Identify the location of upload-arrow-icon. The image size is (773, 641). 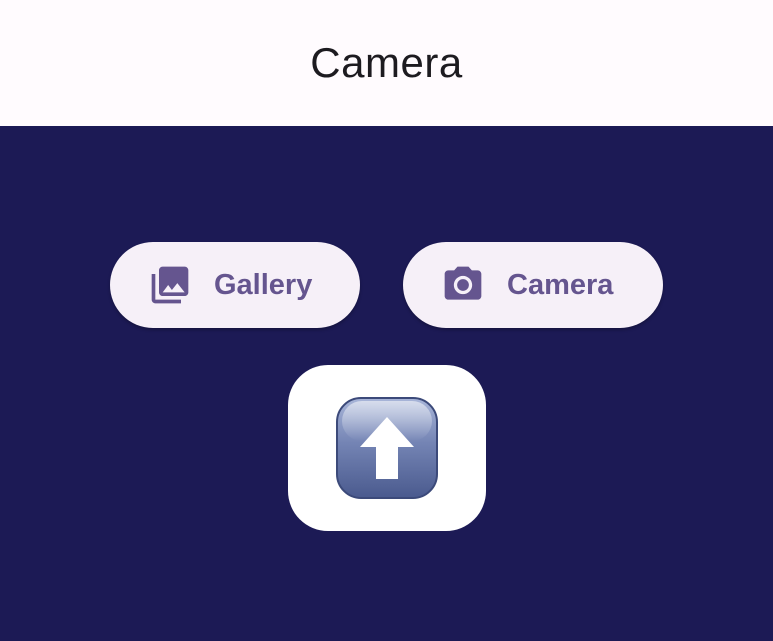
(387, 448).